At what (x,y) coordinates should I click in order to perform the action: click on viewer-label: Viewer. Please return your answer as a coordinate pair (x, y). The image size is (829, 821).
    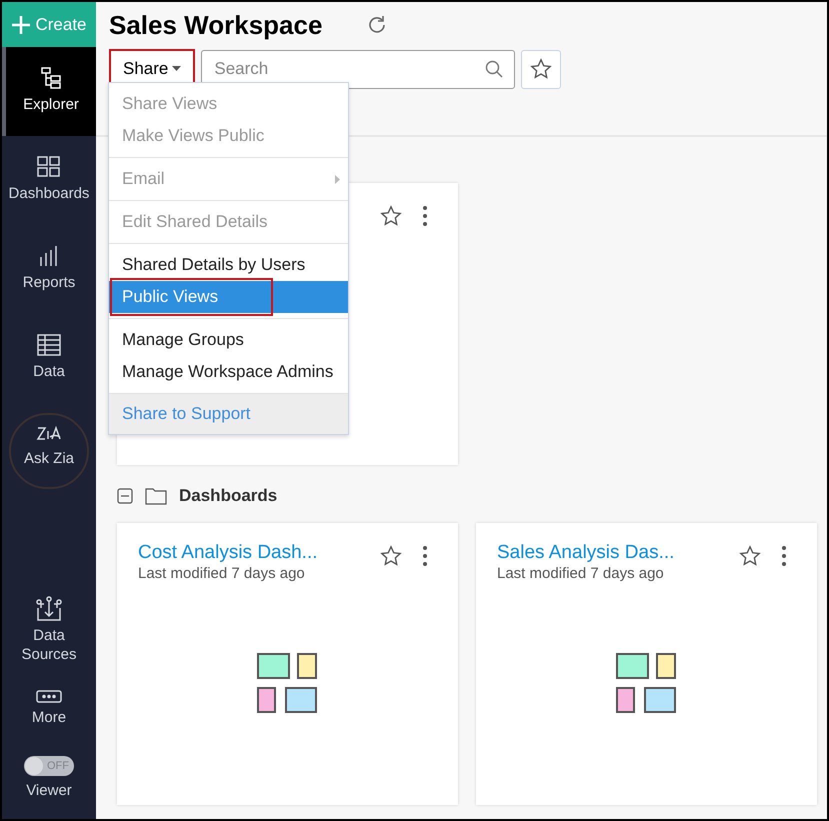
    Looking at the image, I should click on (49, 790).